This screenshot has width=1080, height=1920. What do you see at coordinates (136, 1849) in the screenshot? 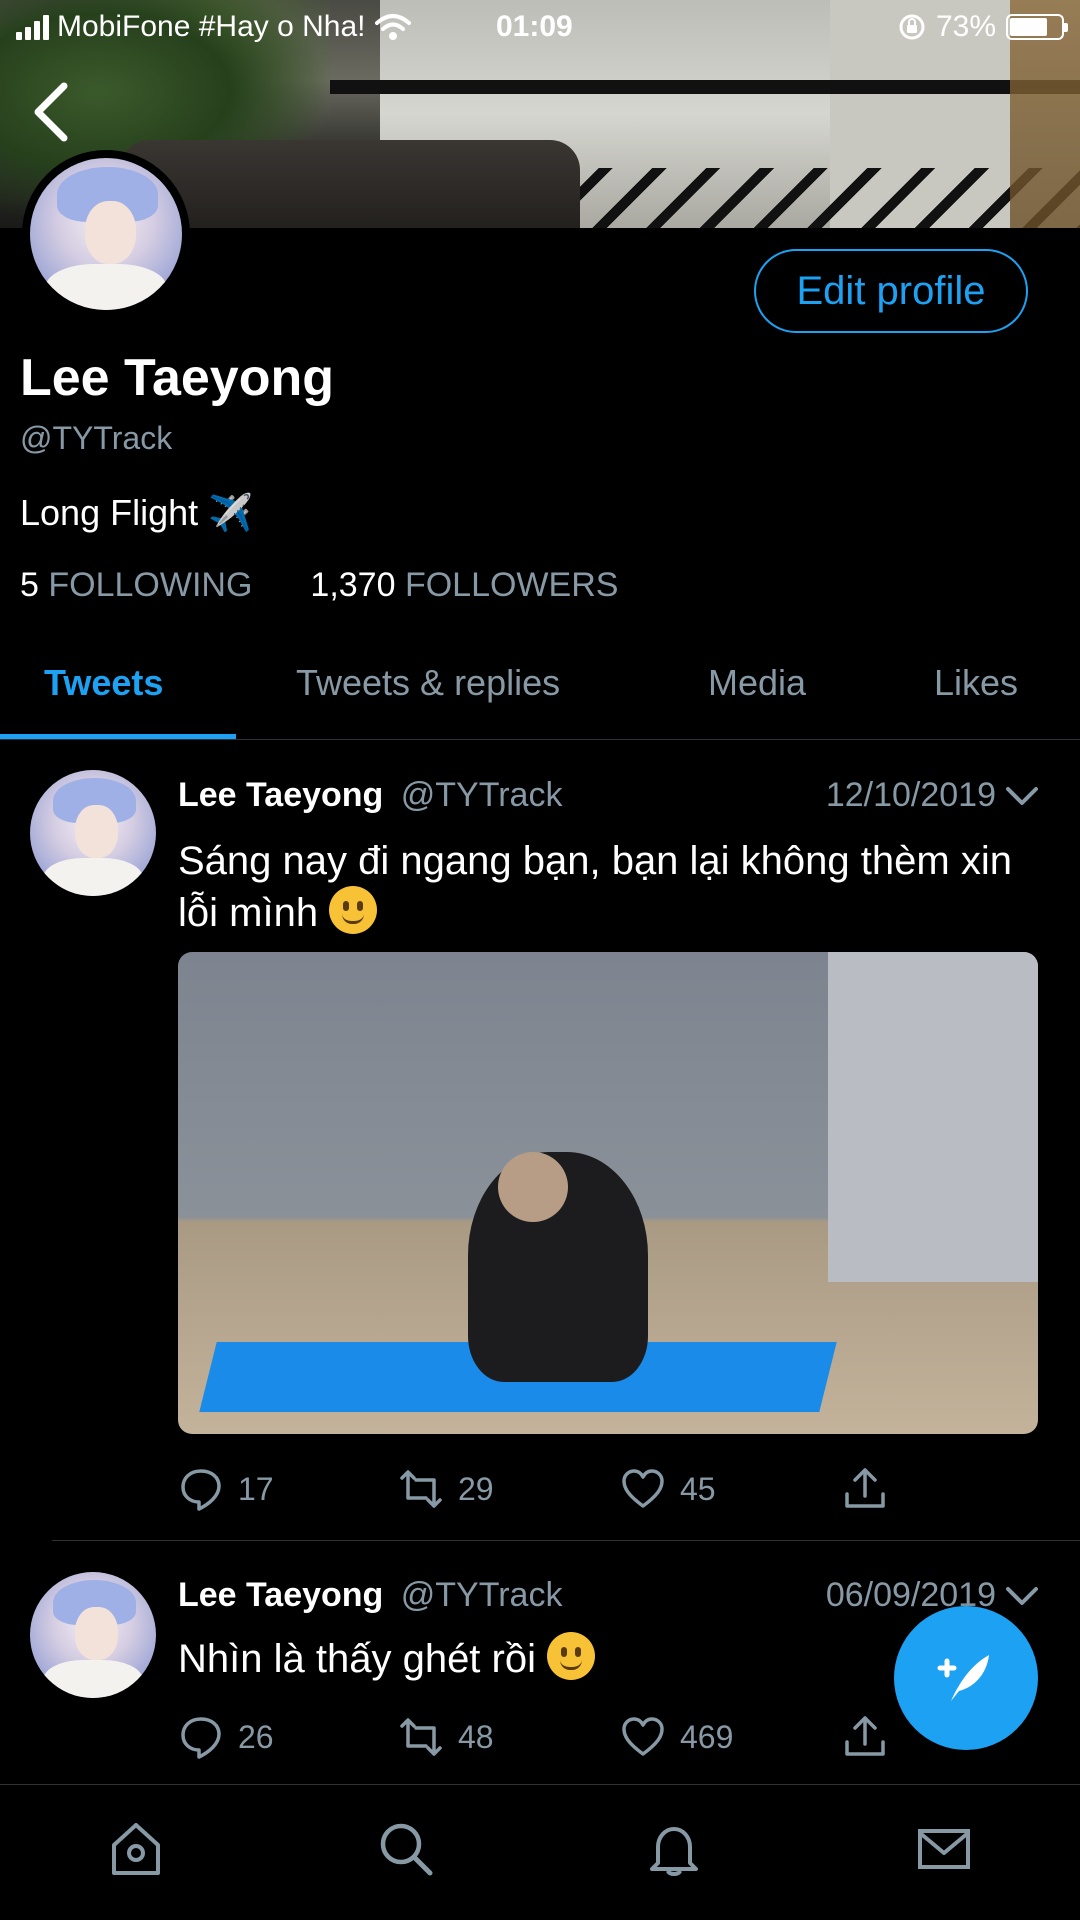
I see `home-icon` at bounding box center [136, 1849].